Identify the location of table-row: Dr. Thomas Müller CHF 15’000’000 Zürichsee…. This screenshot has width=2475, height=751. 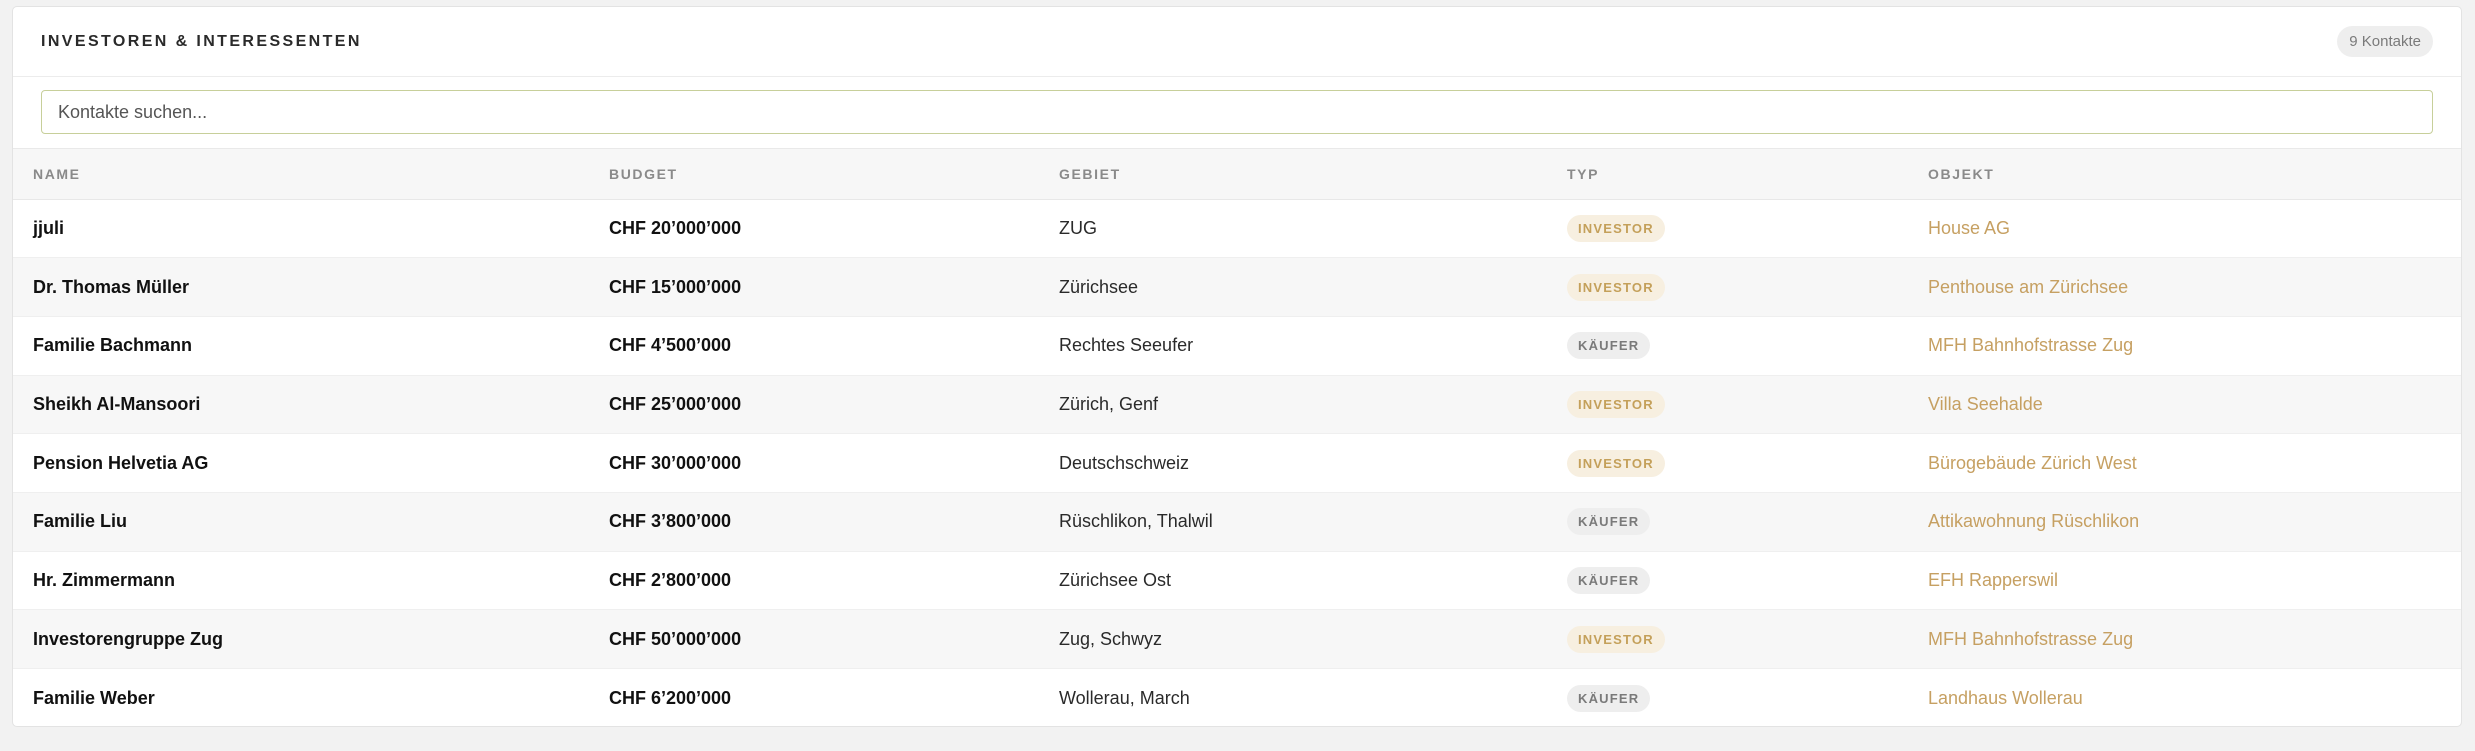
(1237, 287).